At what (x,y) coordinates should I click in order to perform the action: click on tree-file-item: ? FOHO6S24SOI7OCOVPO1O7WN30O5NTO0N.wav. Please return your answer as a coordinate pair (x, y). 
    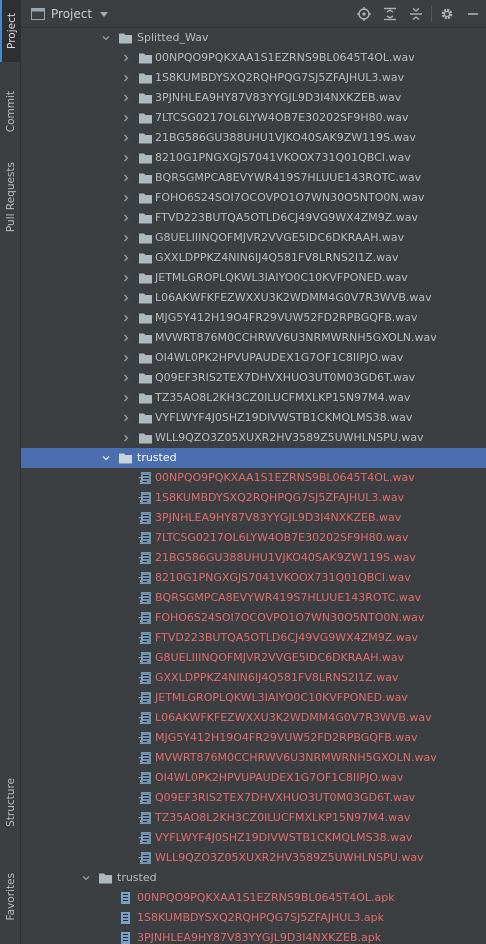
    Looking at the image, I should click on (253, 618).